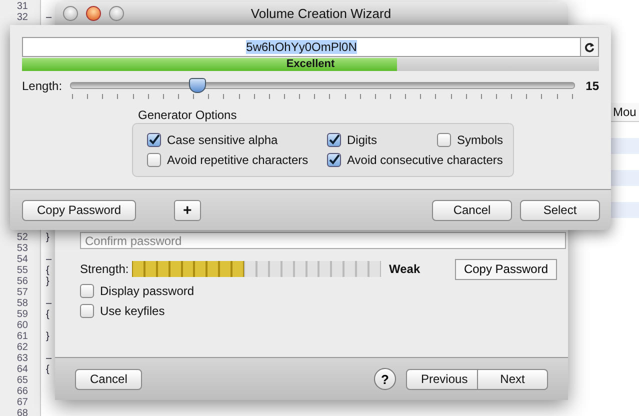 Image resolution: width=639 pixels, height=416 pixels. What do you see at coordinates (22, 336) in the screenshot?
I see `line-number: 61` at bounding box center [22, 336].